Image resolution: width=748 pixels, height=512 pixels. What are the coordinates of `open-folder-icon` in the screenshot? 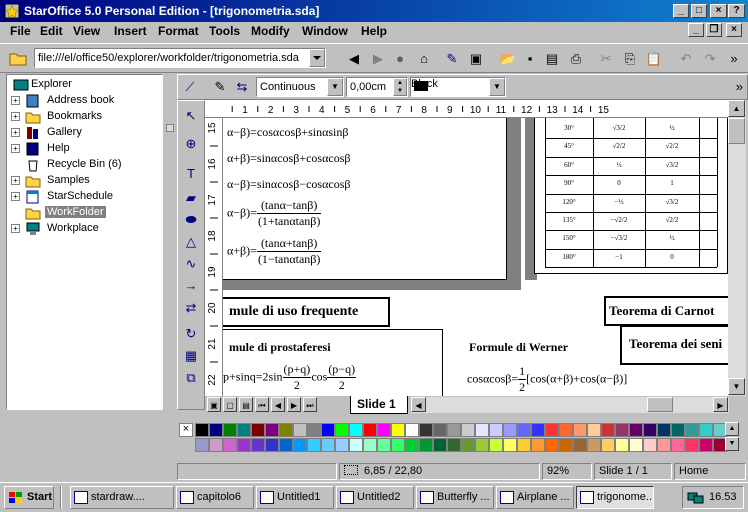 It's located at (18, 58).